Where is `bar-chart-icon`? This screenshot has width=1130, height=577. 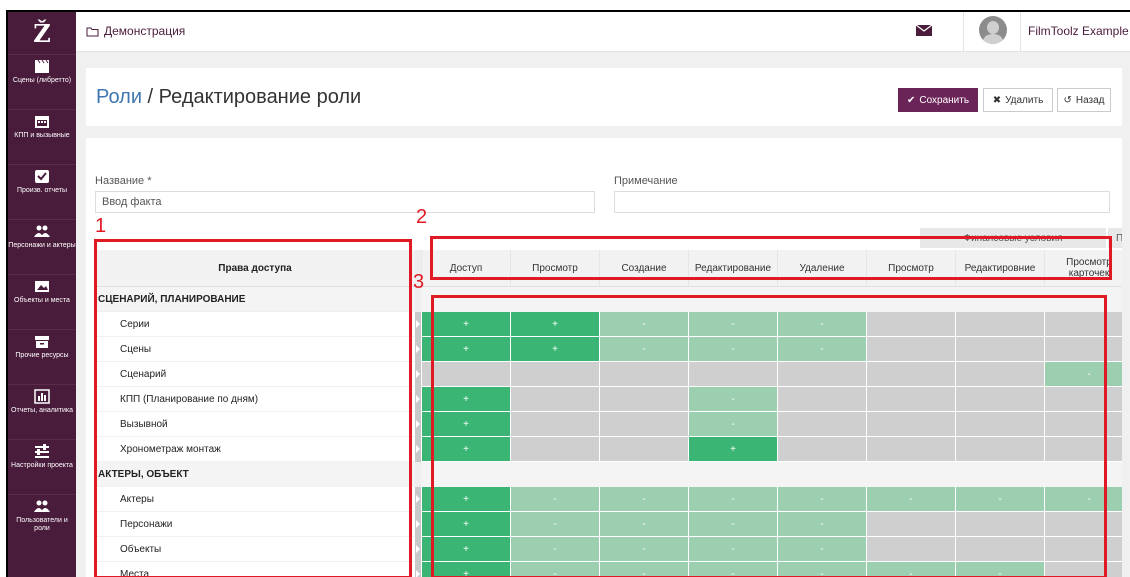
bar-chart-icon is located at coordinates (42, 396).